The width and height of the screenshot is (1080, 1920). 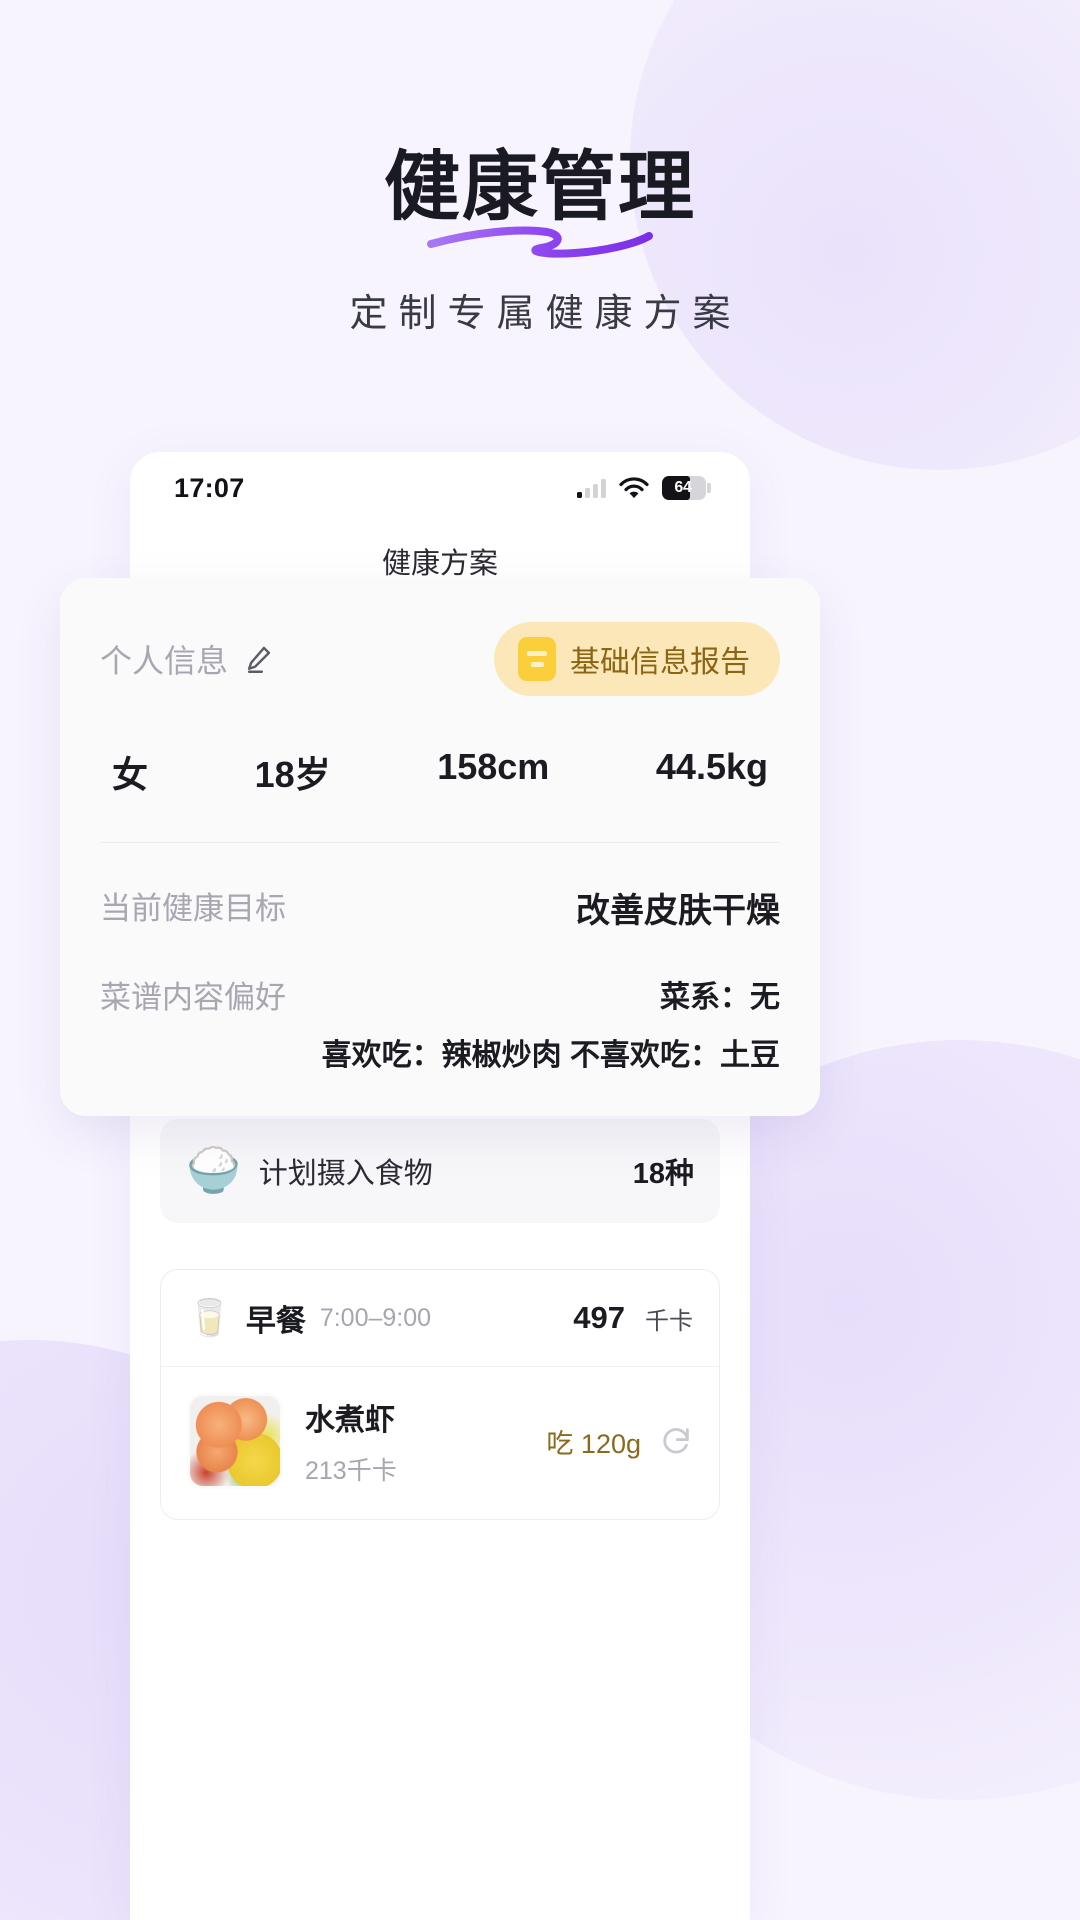 I want to click on nav-title: 健康方案, so click(x=439, y=564).